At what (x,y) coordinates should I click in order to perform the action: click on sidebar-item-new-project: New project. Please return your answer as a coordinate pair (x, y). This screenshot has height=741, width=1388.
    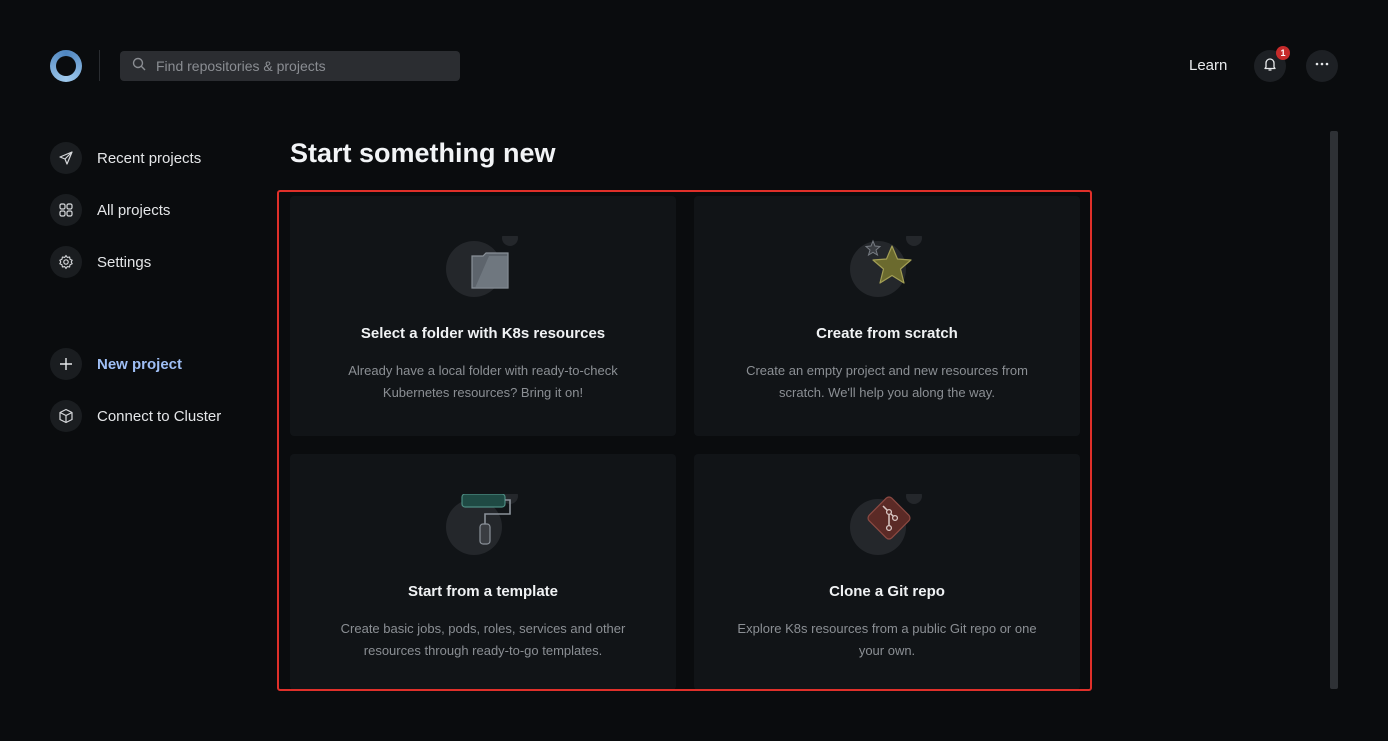
    Looking at the image, I should click on (116, 364).